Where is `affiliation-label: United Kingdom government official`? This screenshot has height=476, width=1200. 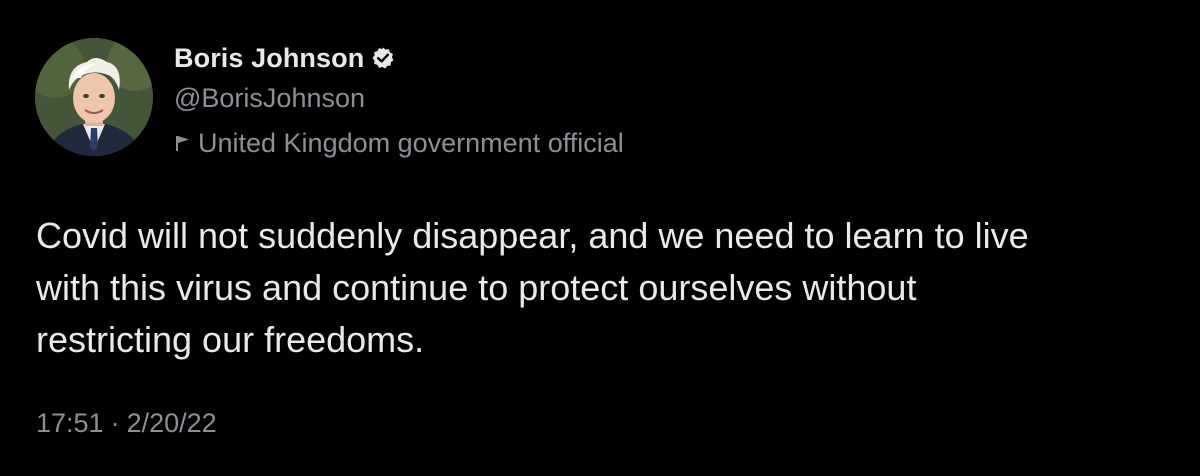
affiliation-label: United Kingdom government official is located at coordinates (399, 143).